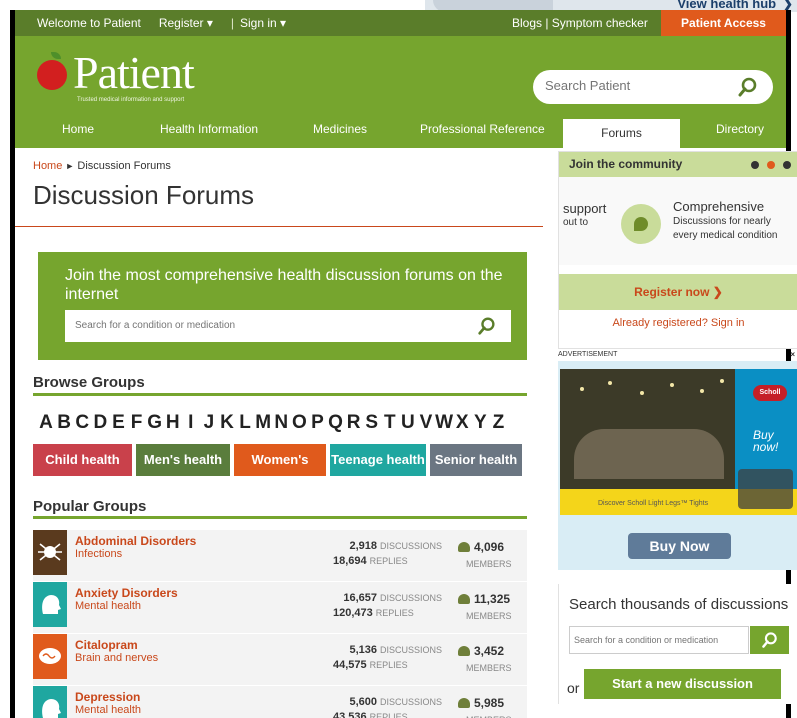 This screenshot has height=718, width=797. Describe the element at coordinates (191, 423) in the screenshot. I see `letter-i: I` at that location.